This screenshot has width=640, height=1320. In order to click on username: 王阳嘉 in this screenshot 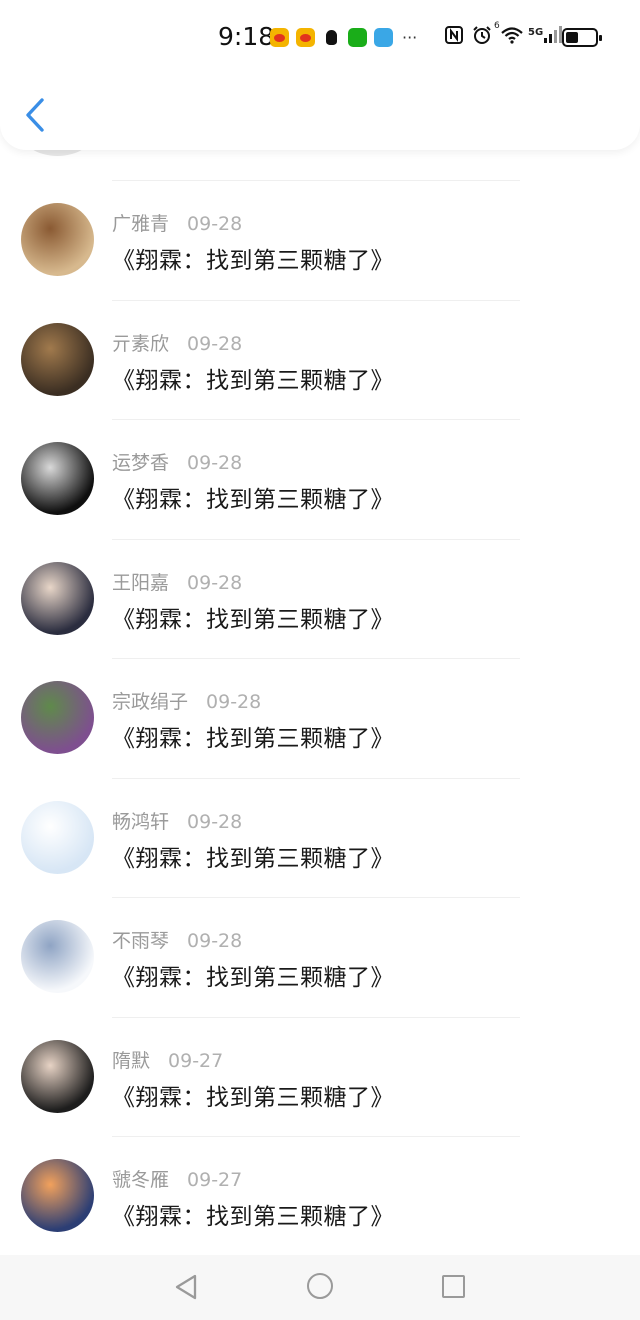, I will do `click(140, 583)`.